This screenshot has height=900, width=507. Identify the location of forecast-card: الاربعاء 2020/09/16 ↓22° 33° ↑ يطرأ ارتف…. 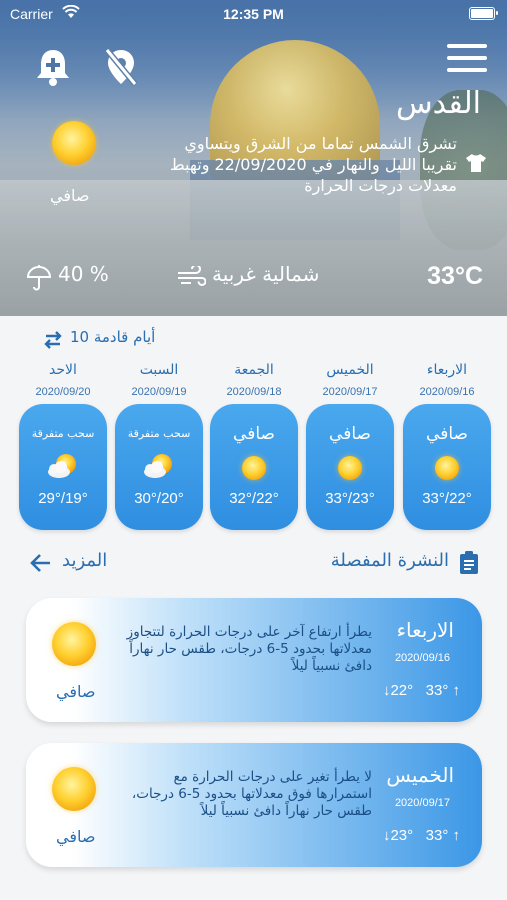
(254, 660).